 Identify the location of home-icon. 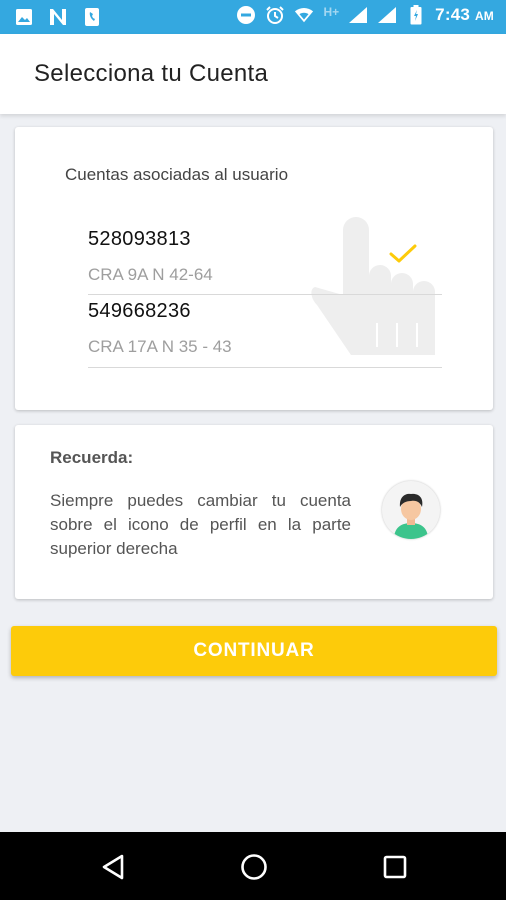
(254, 867).